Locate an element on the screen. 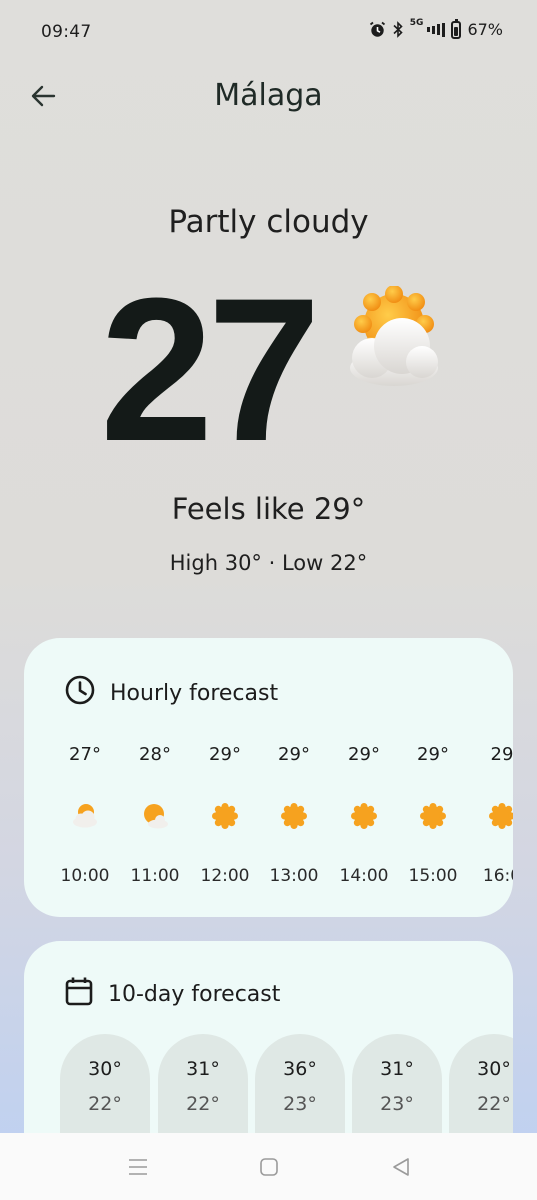  current-condition: Partly cloudy is located at coordinates (268, 222).